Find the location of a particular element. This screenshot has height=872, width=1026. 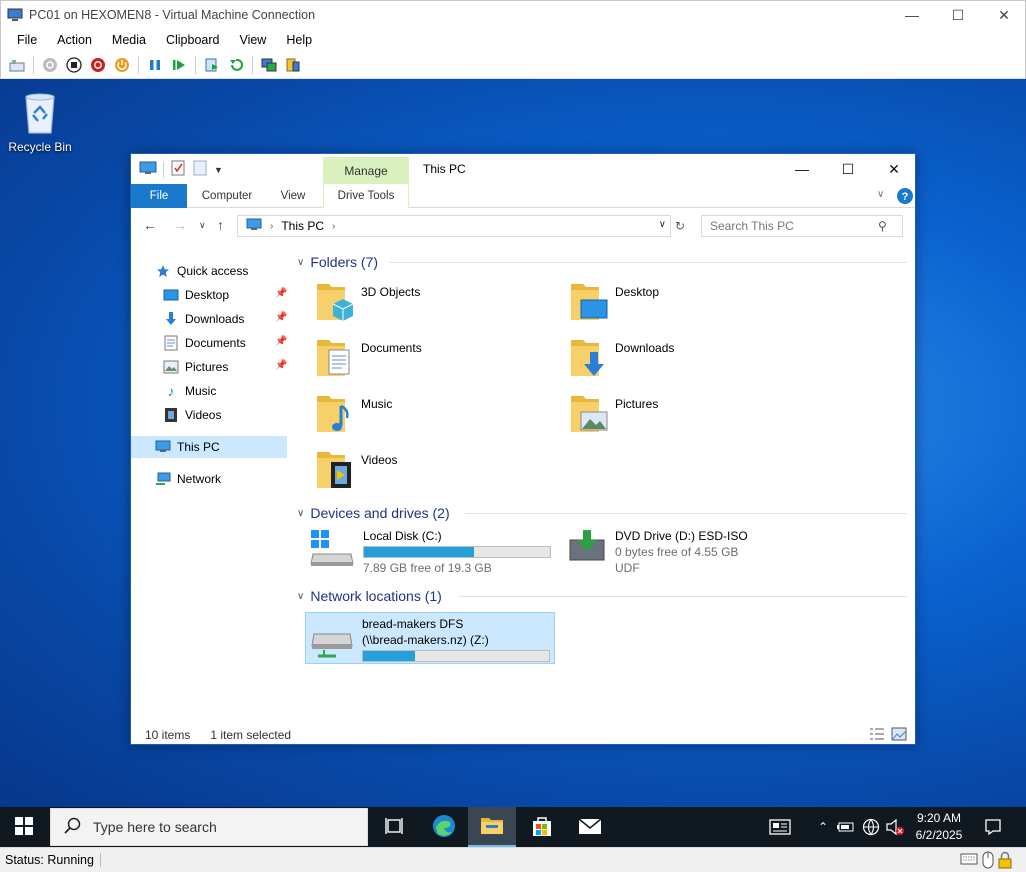

nav-desktop: Desktop is located at coordinates (196, 295).